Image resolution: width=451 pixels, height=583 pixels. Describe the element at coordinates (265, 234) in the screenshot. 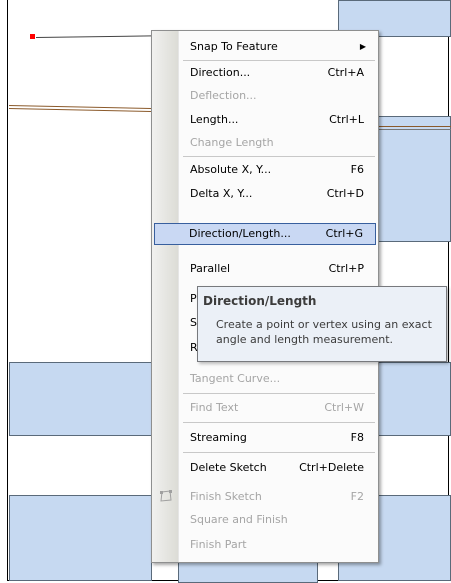

I see `menu-item-direction-length: Direction/Length... Ctrl+G` at that location.